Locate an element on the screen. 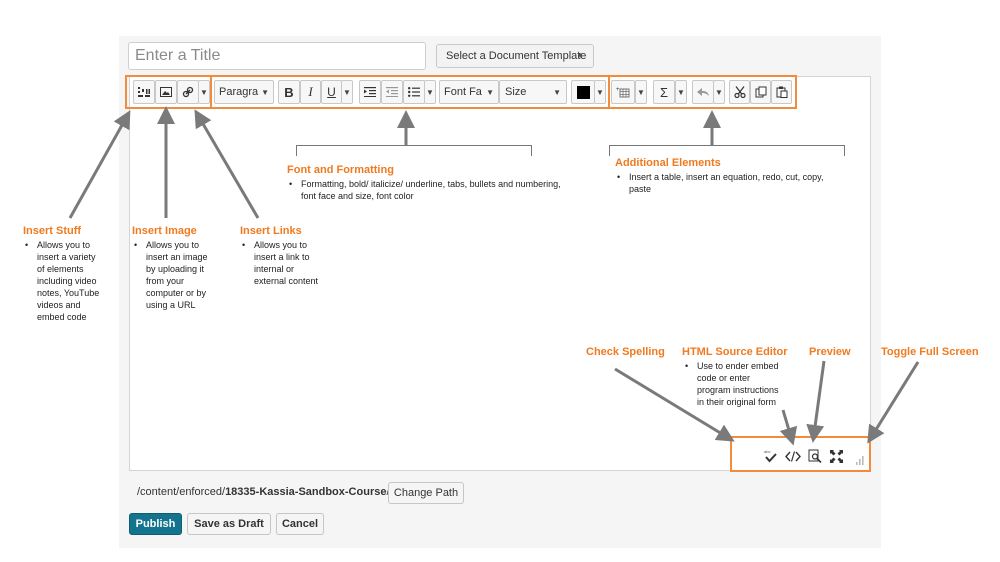  change-path-label: Change Path is located at coordinates (426, 493).